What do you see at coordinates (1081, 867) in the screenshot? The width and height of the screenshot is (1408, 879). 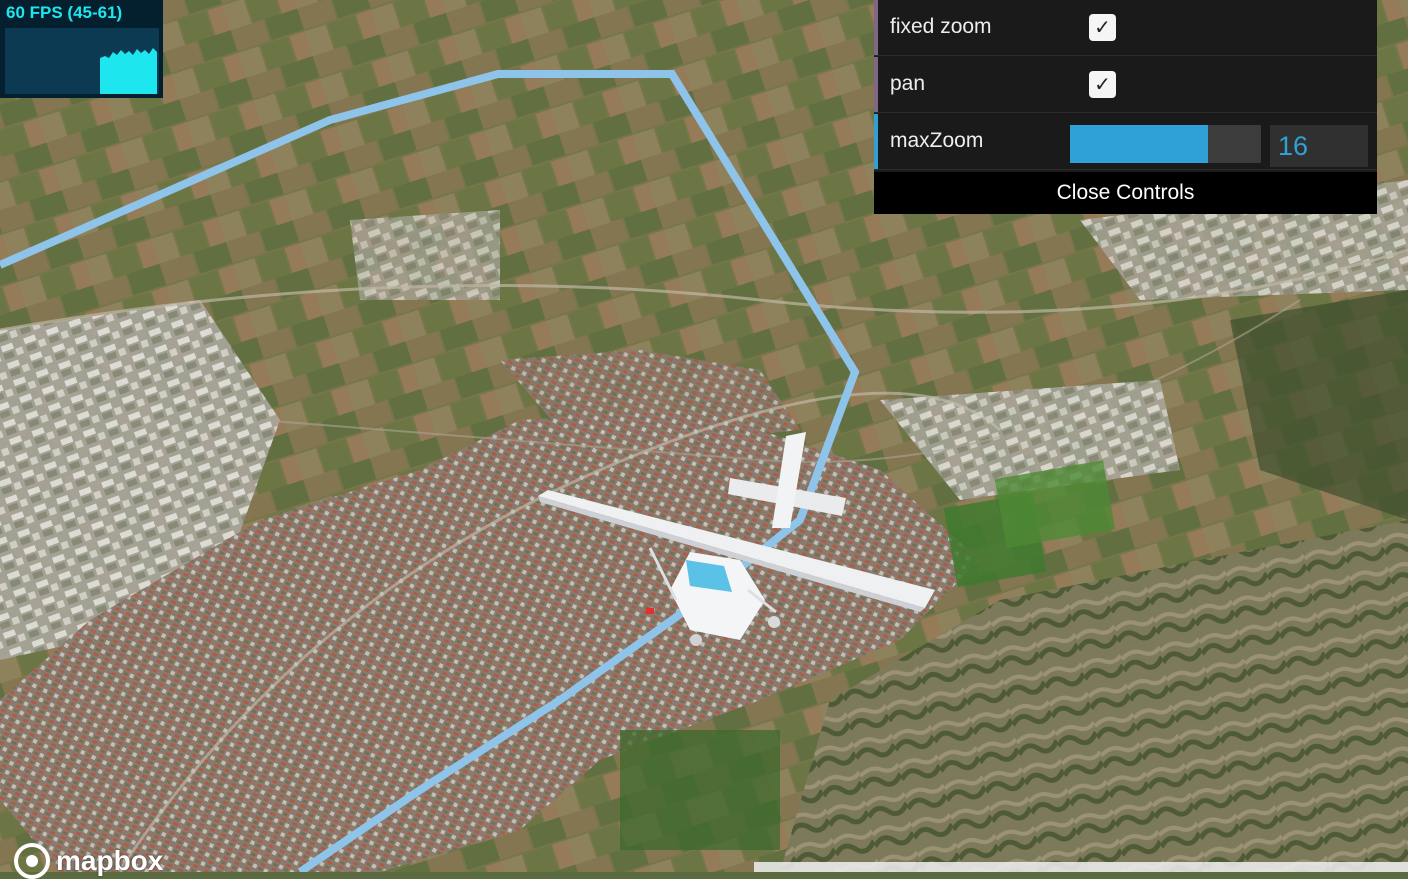 I see `attribution-strip` at bounding box center [1081, 867].